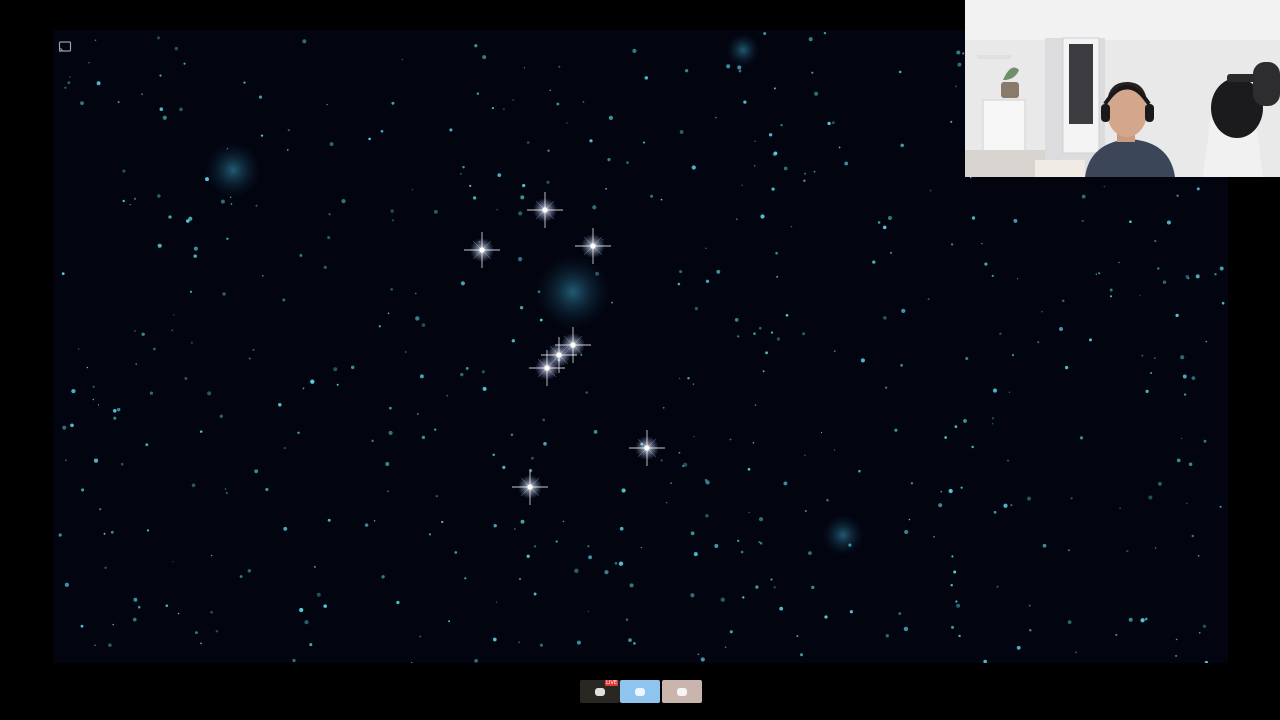 This screenshot has width=1280, height=720. I want to click on thumbnail-3-icon, so click(682, 691).